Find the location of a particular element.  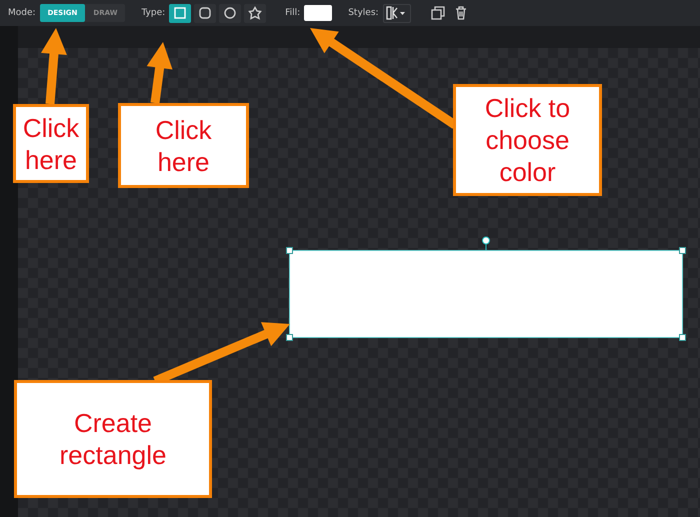

rounded-shape-icon is located at coordinates (205, 13).